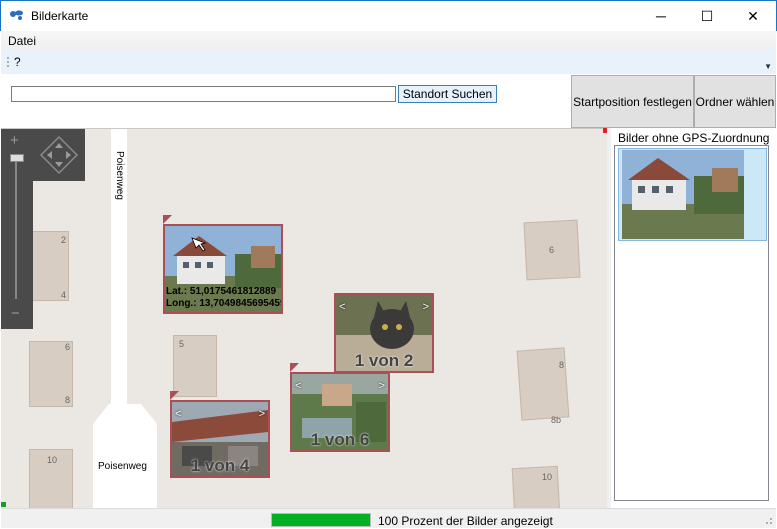 The width and height of the screenshot is (777, 529). Describe the element at coordinates (203, 94) in the screenshot. I see `location-search-input` at that location.